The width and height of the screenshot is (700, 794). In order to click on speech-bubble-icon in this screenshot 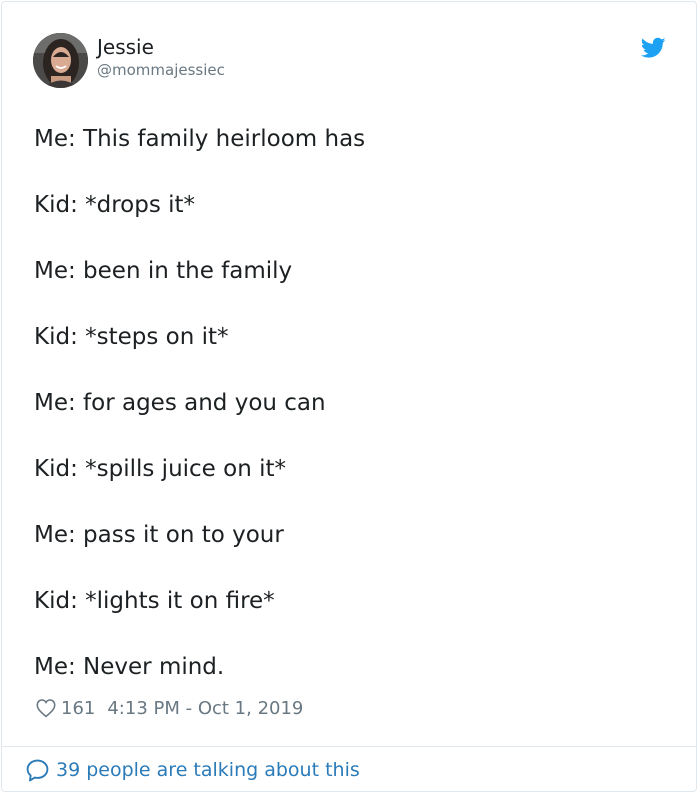, I will do `click(37, 770)`.